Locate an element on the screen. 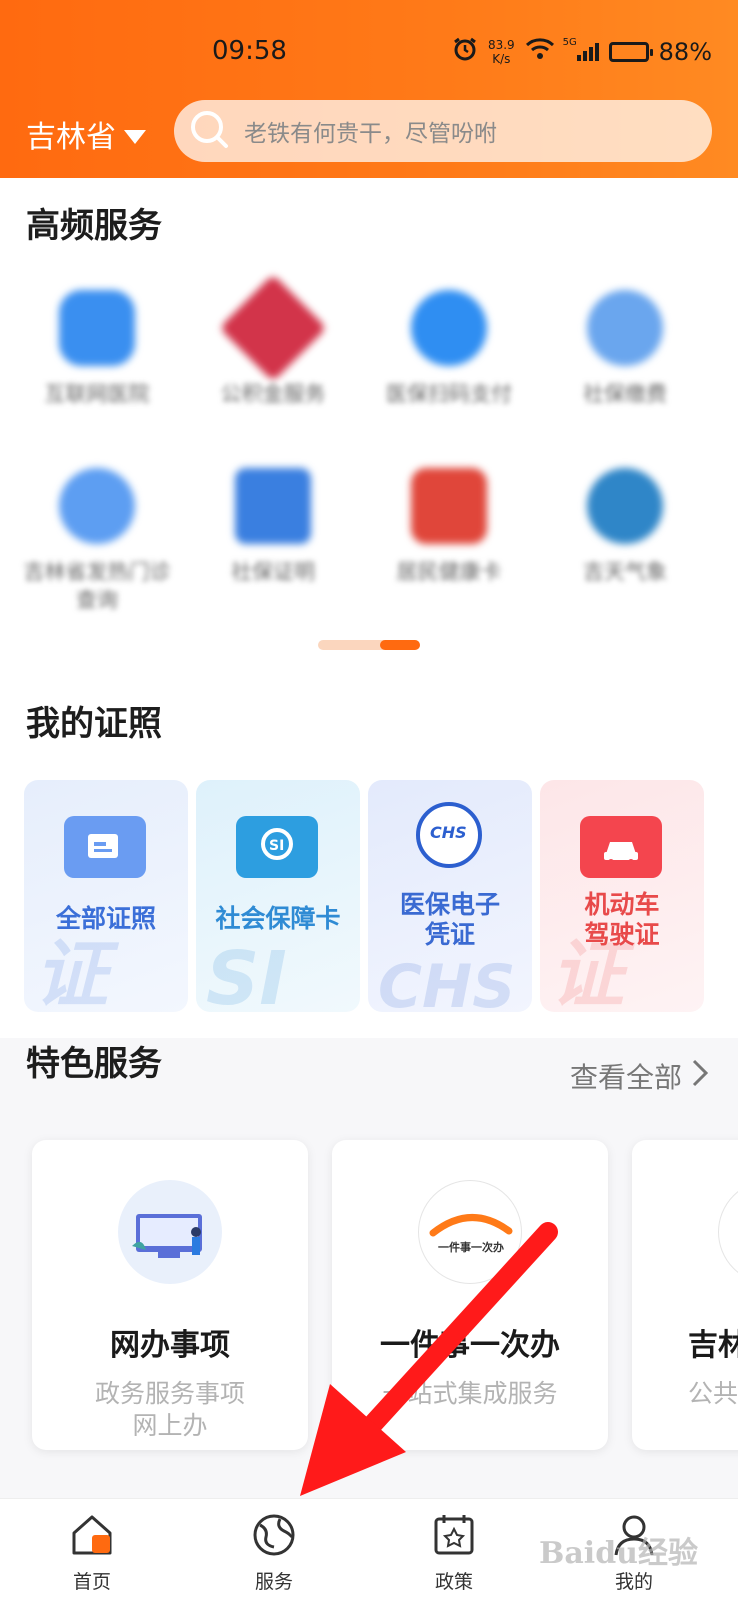  license-label-line2: 驾驶证 is located at coordinates (622, 934).